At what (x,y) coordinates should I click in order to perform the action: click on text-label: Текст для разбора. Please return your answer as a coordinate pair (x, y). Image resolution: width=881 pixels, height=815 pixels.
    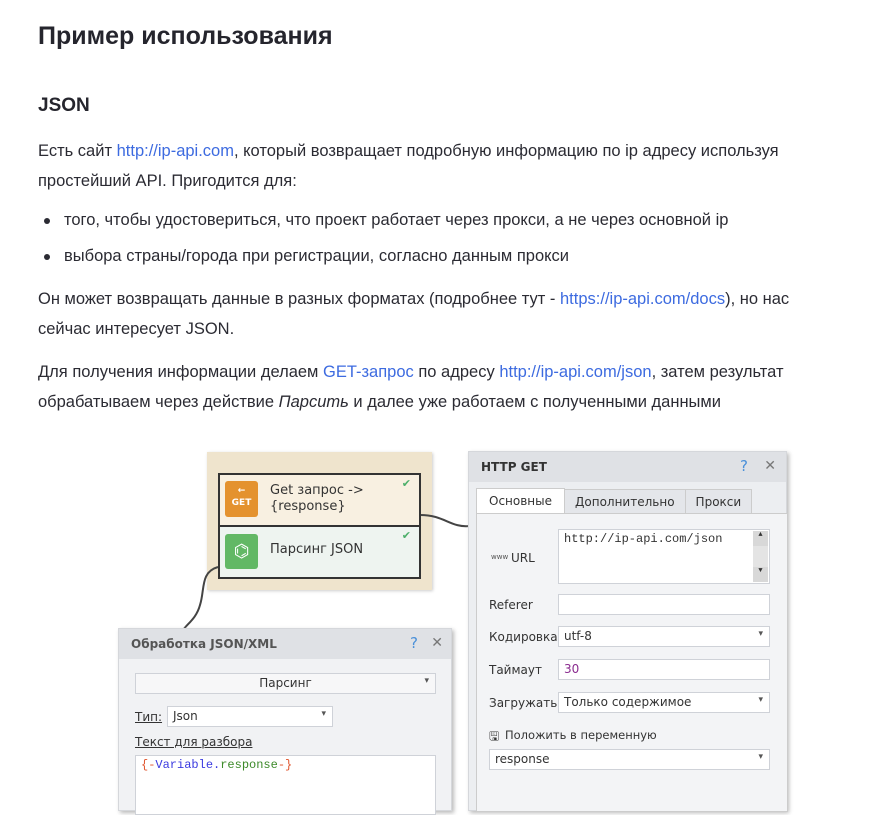
    Looking at the image, I should click on (194, 742).